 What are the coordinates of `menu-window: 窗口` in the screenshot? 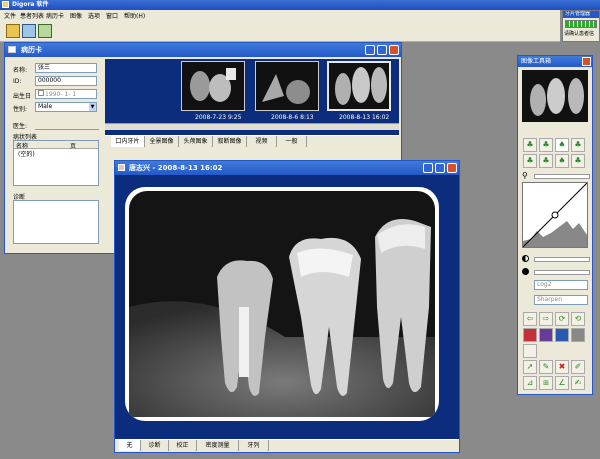 It's located at (112, 15).